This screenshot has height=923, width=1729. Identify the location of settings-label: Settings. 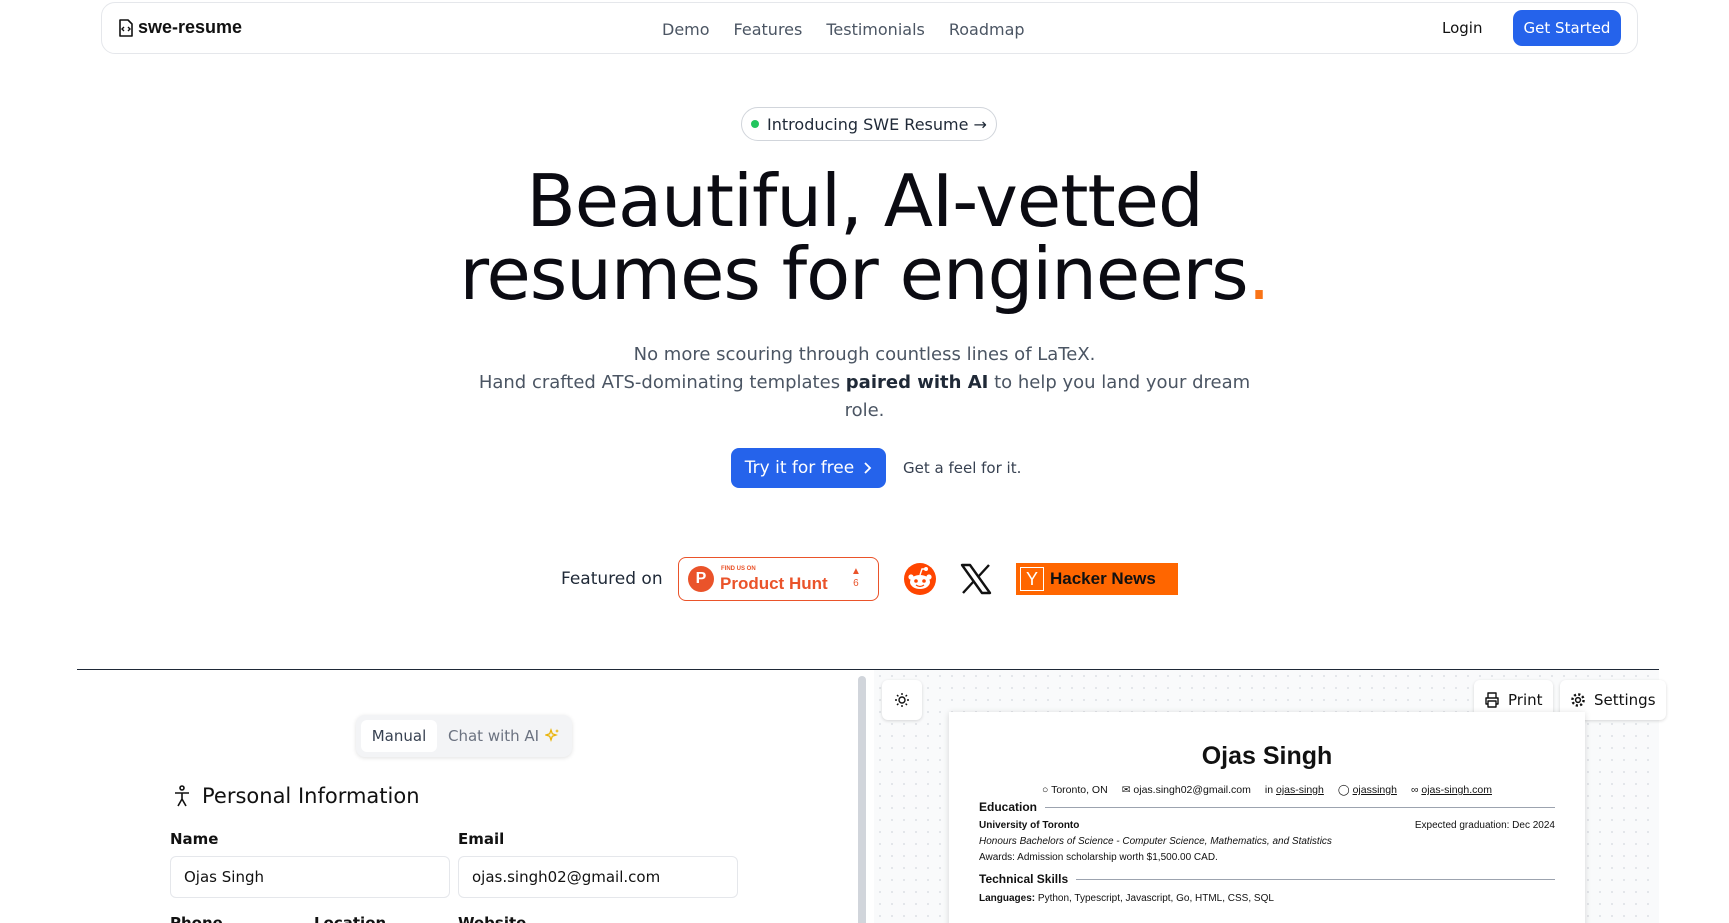
(1625, 700).